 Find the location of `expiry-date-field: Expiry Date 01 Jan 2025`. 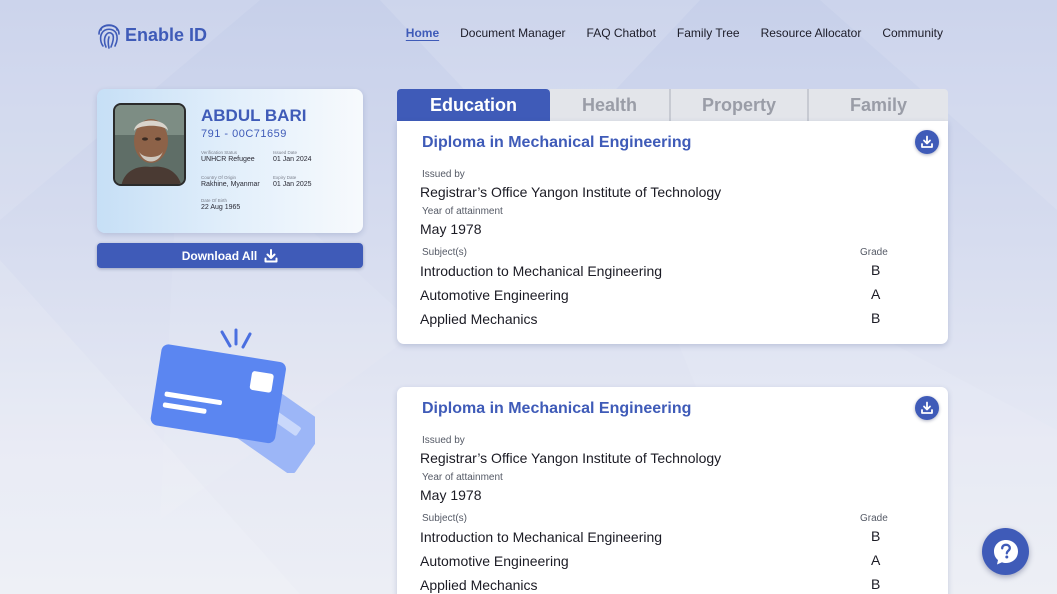

expiry-date-field: Expiry Date 01 Jan 2025 is located at coordinates (292, 181).